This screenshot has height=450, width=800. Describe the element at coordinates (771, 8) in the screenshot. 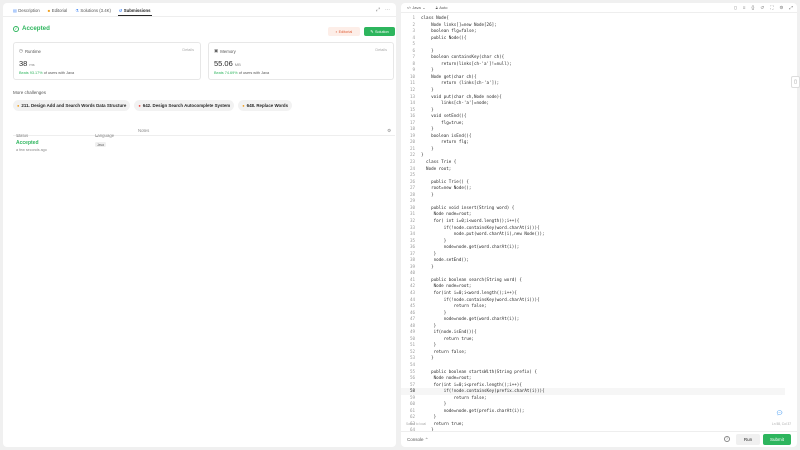

I see `fullscreen-icon: ⛶` at that location.